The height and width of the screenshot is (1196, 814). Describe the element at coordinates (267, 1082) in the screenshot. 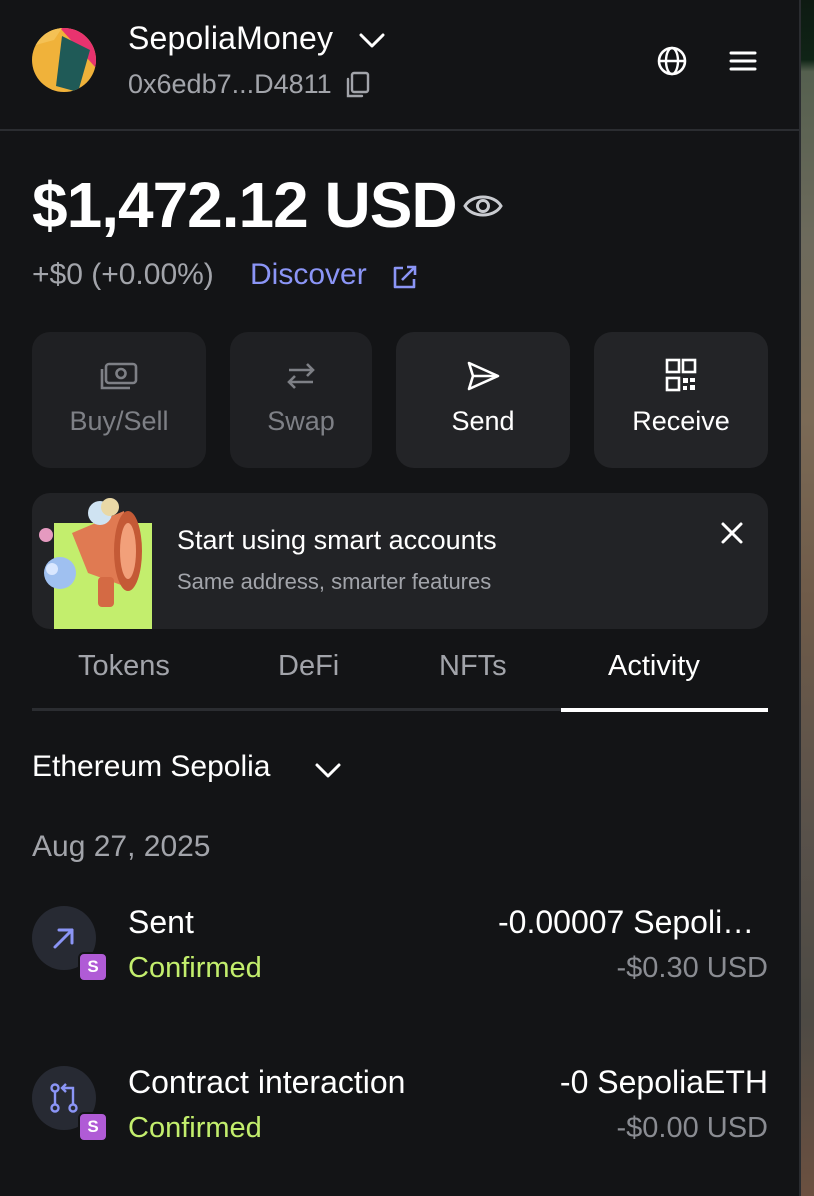

I see `activity-title: Contract interaction` at that location.